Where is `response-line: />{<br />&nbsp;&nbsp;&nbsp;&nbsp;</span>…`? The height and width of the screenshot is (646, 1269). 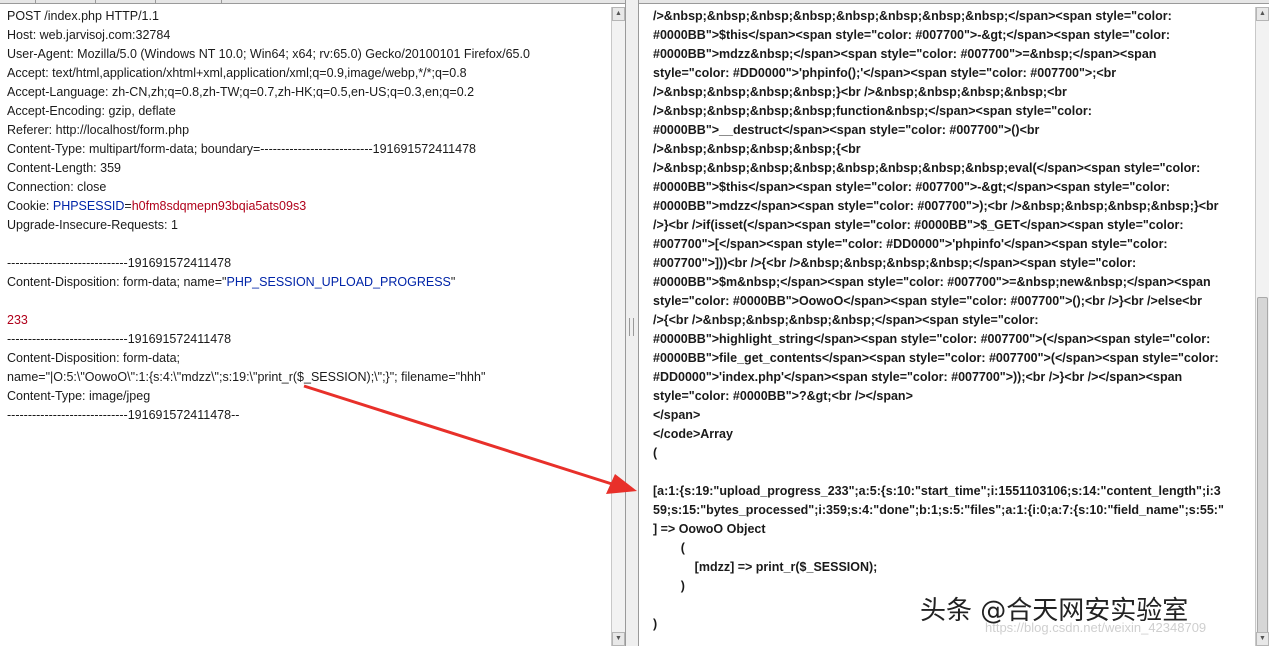
response-line: />{<br />&nbsp;&nbsp;&nbsp;&nbsp;</span>… is located at coordinates (846, 320).